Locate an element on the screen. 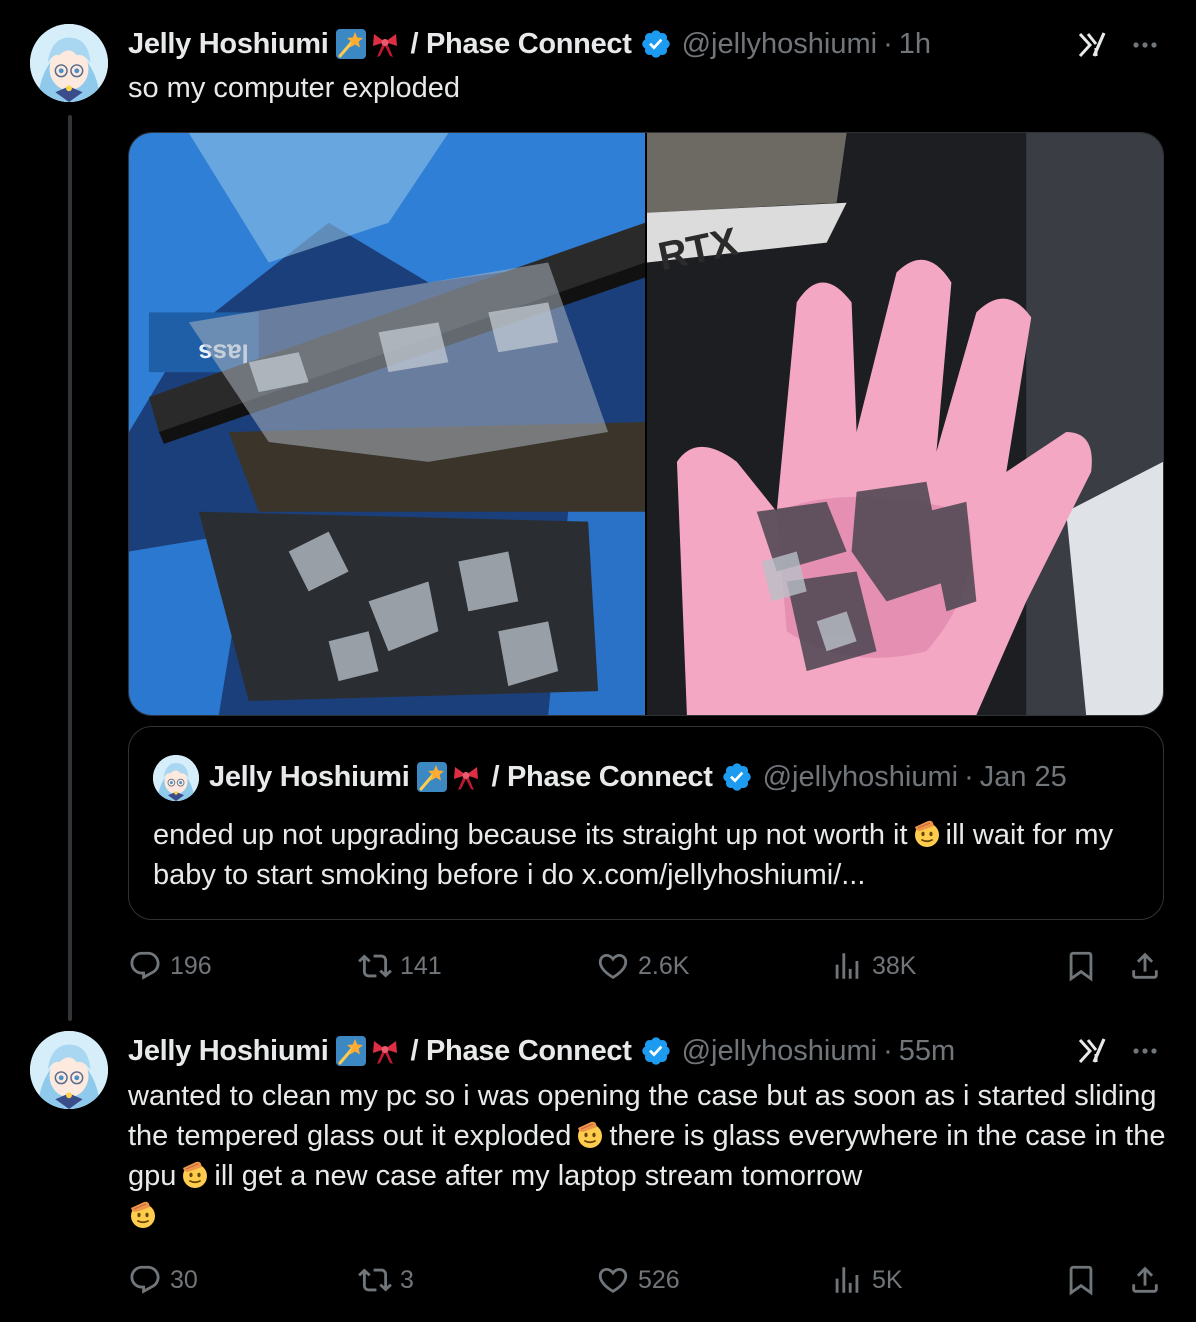 The image size is (1196, 1322). timestamp: 1h is located at coordinates (915, 44).